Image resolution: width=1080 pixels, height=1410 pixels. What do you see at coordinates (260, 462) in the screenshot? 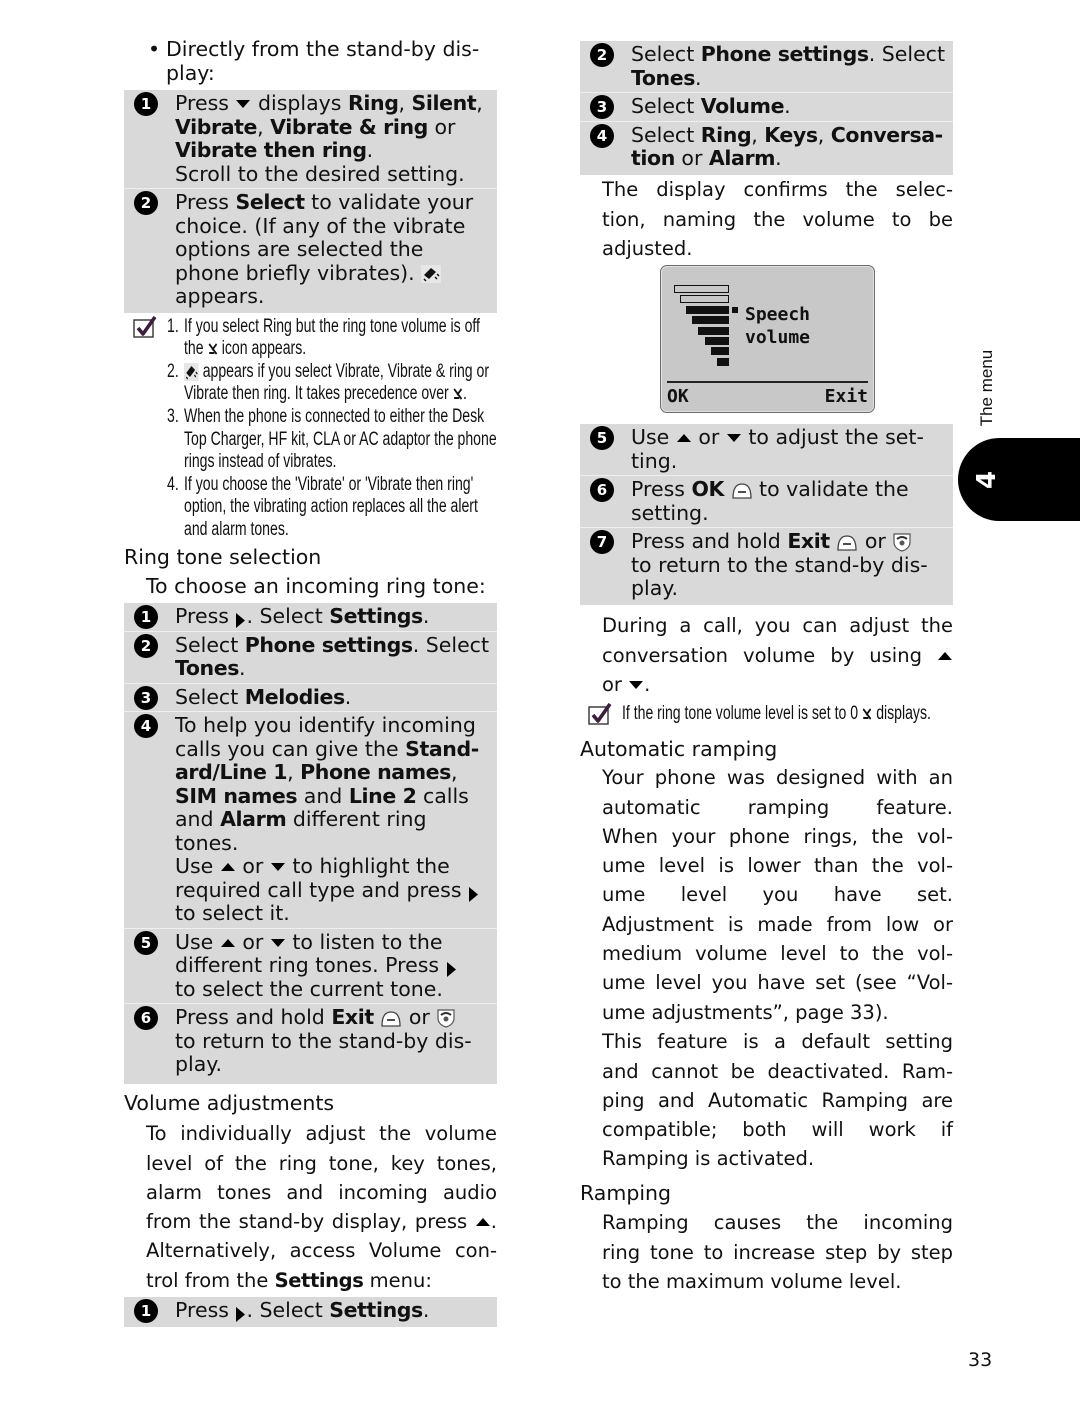
I see `text-run: rings instead of vibrates.` at bounding box center [260, 462].